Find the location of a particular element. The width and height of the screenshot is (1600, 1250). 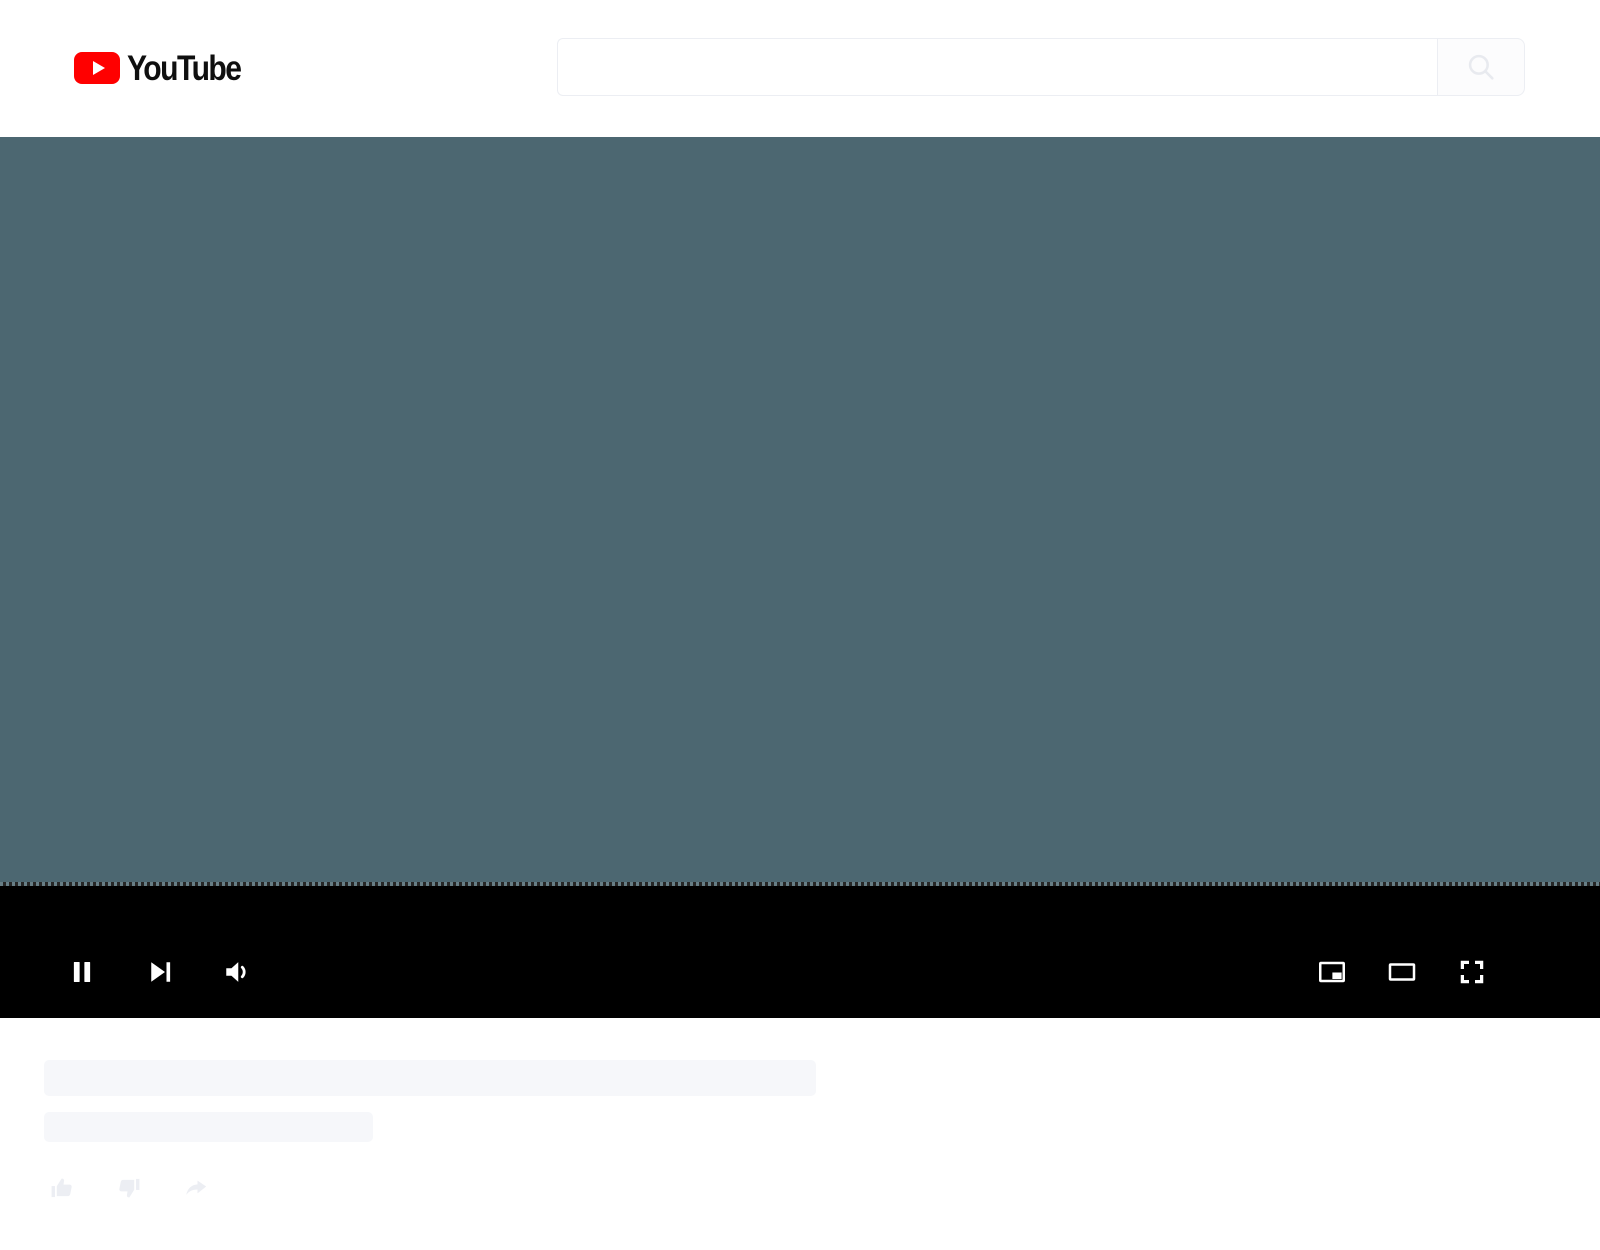

next-button is located at coordinates (160, 972).